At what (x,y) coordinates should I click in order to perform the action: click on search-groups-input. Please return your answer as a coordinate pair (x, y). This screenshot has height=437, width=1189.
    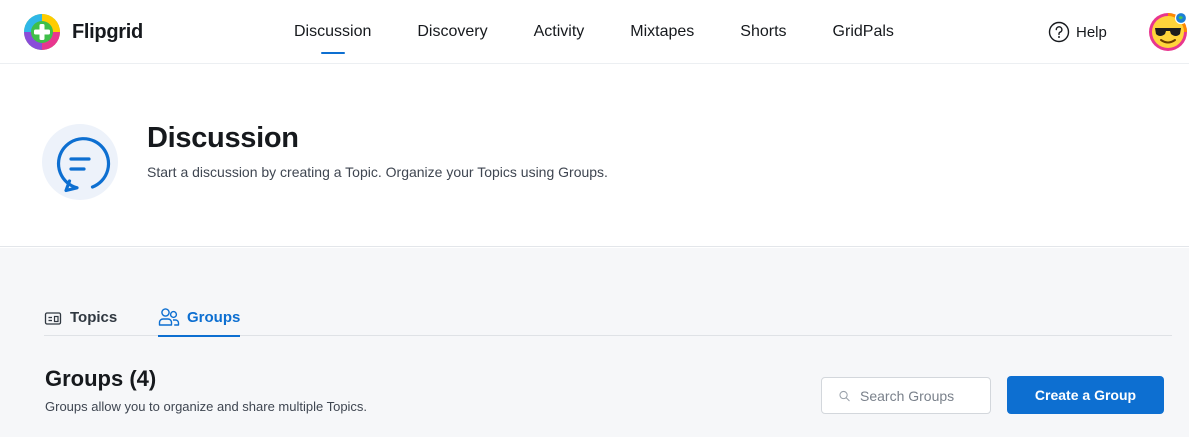
    Looking at the image, I should click on (925, 395).